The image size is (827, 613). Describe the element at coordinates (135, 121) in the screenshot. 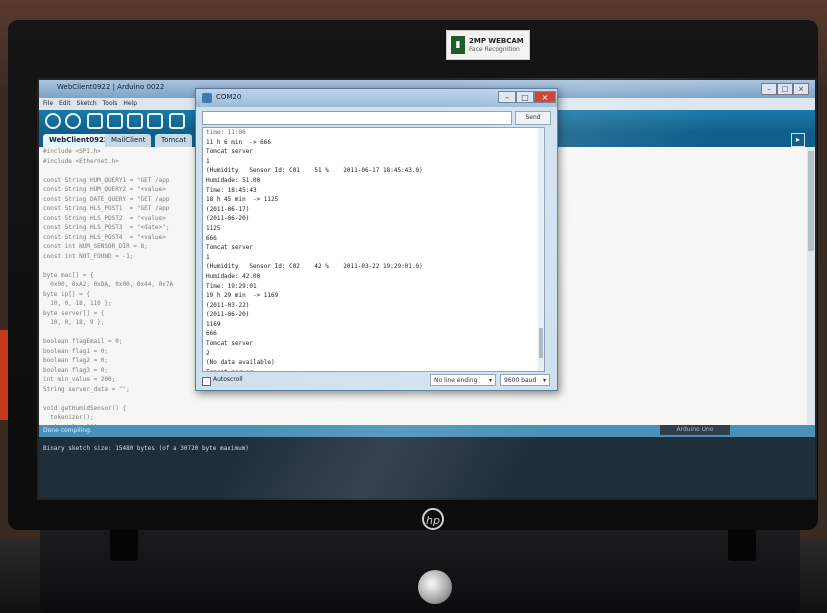

I see `save-icon` at that location.